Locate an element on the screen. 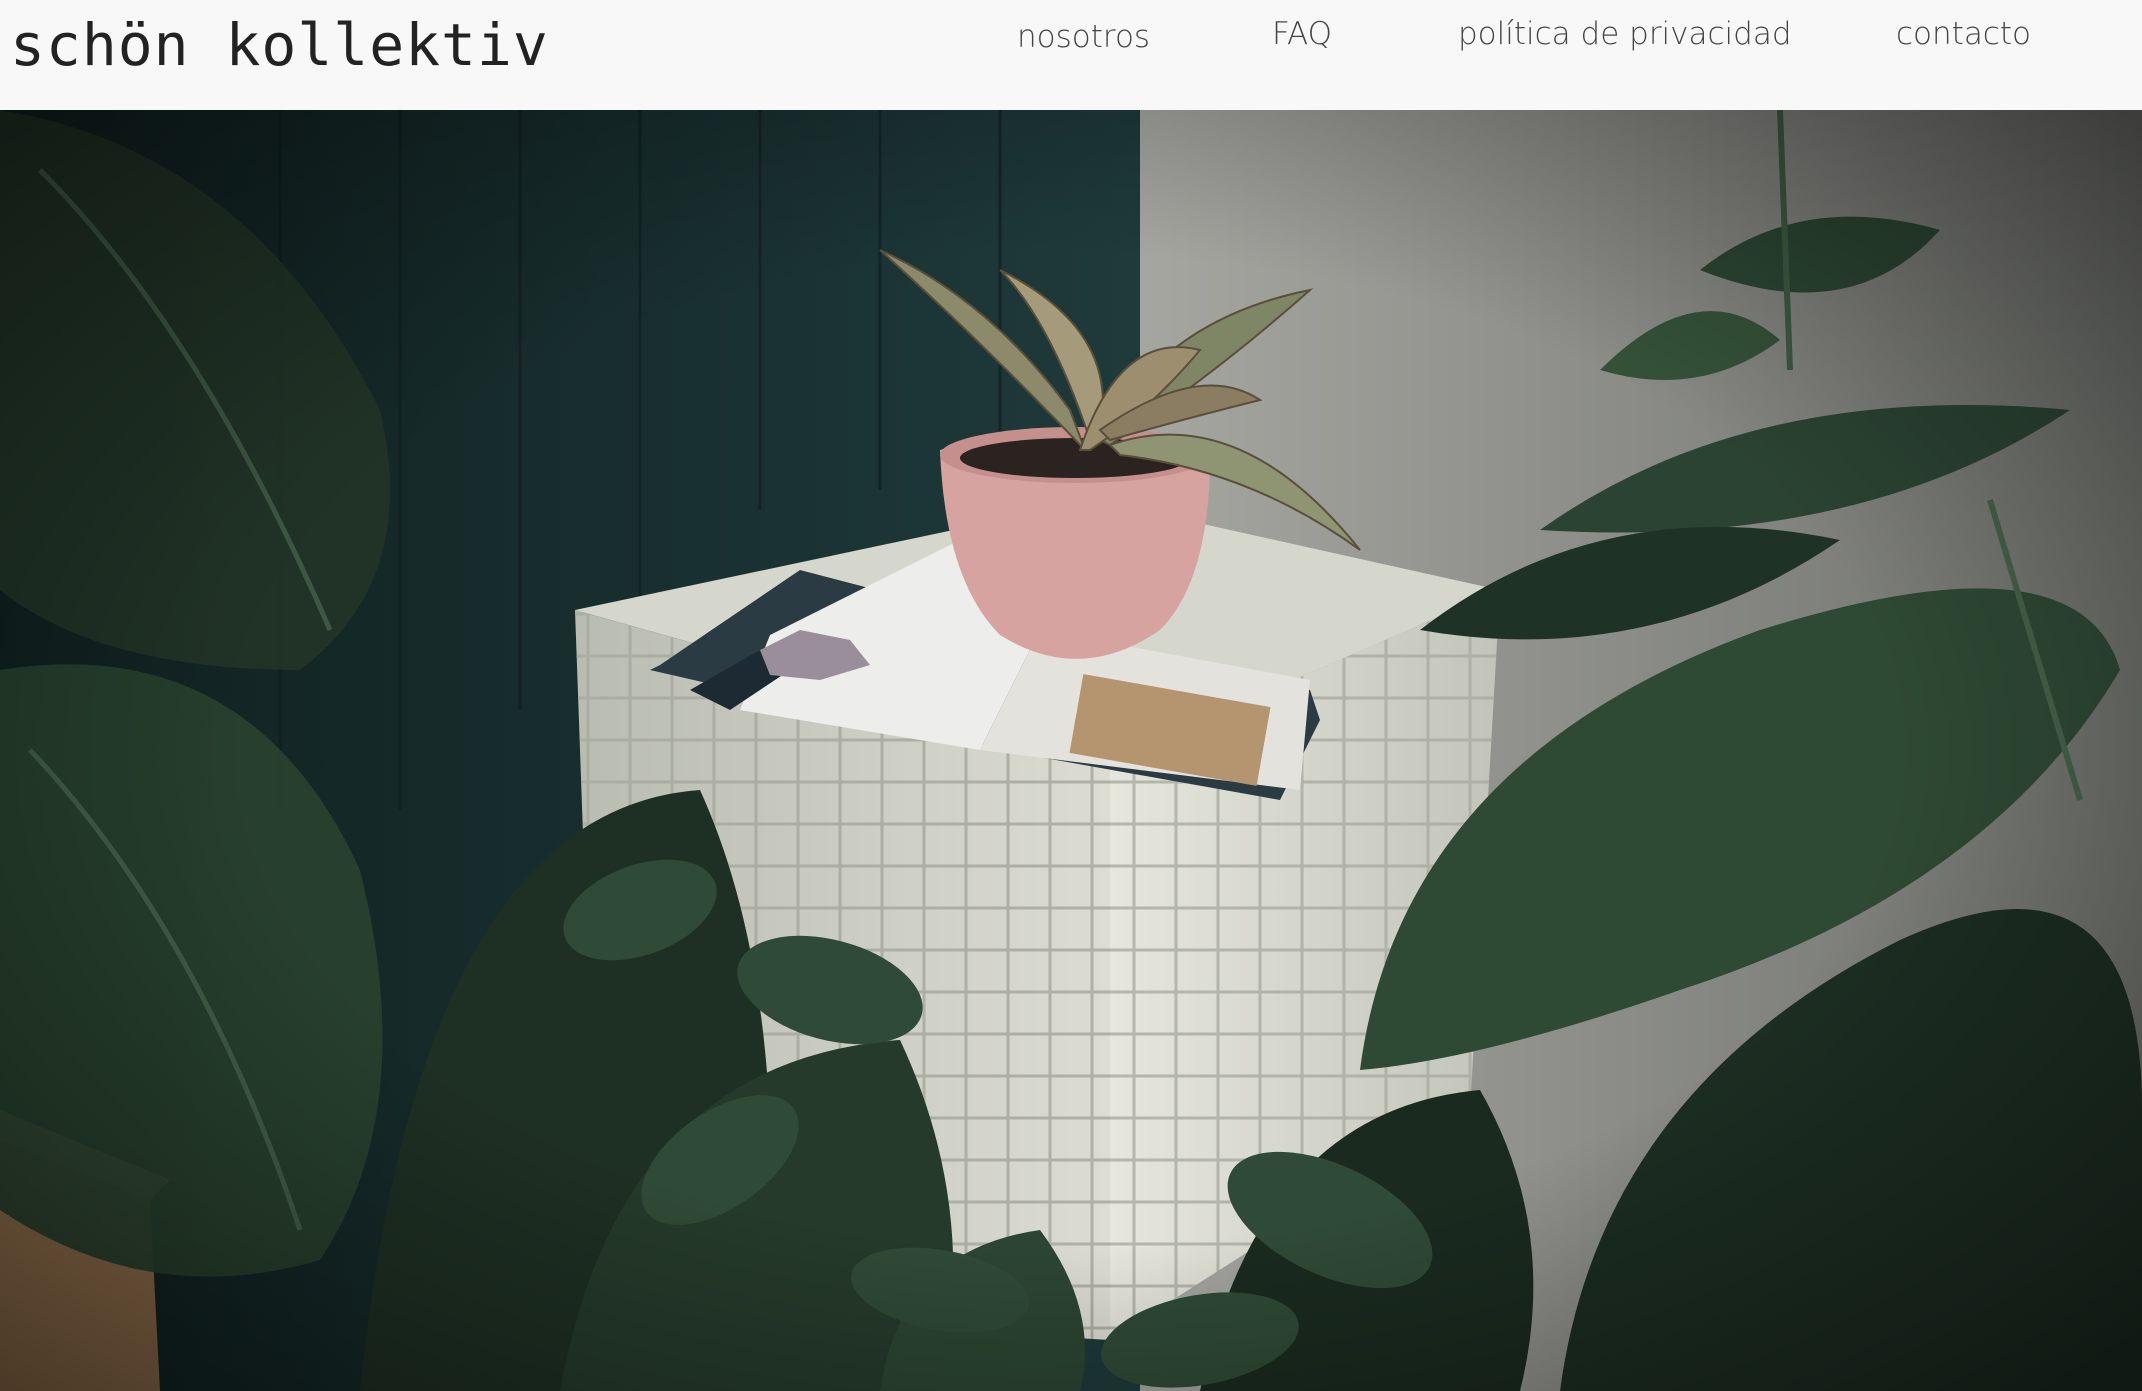 Image resolution: width=2142 pixels, height=1391 pixels. nav-link-privacy: política de privacidad is located at coordinates (1625, 34).